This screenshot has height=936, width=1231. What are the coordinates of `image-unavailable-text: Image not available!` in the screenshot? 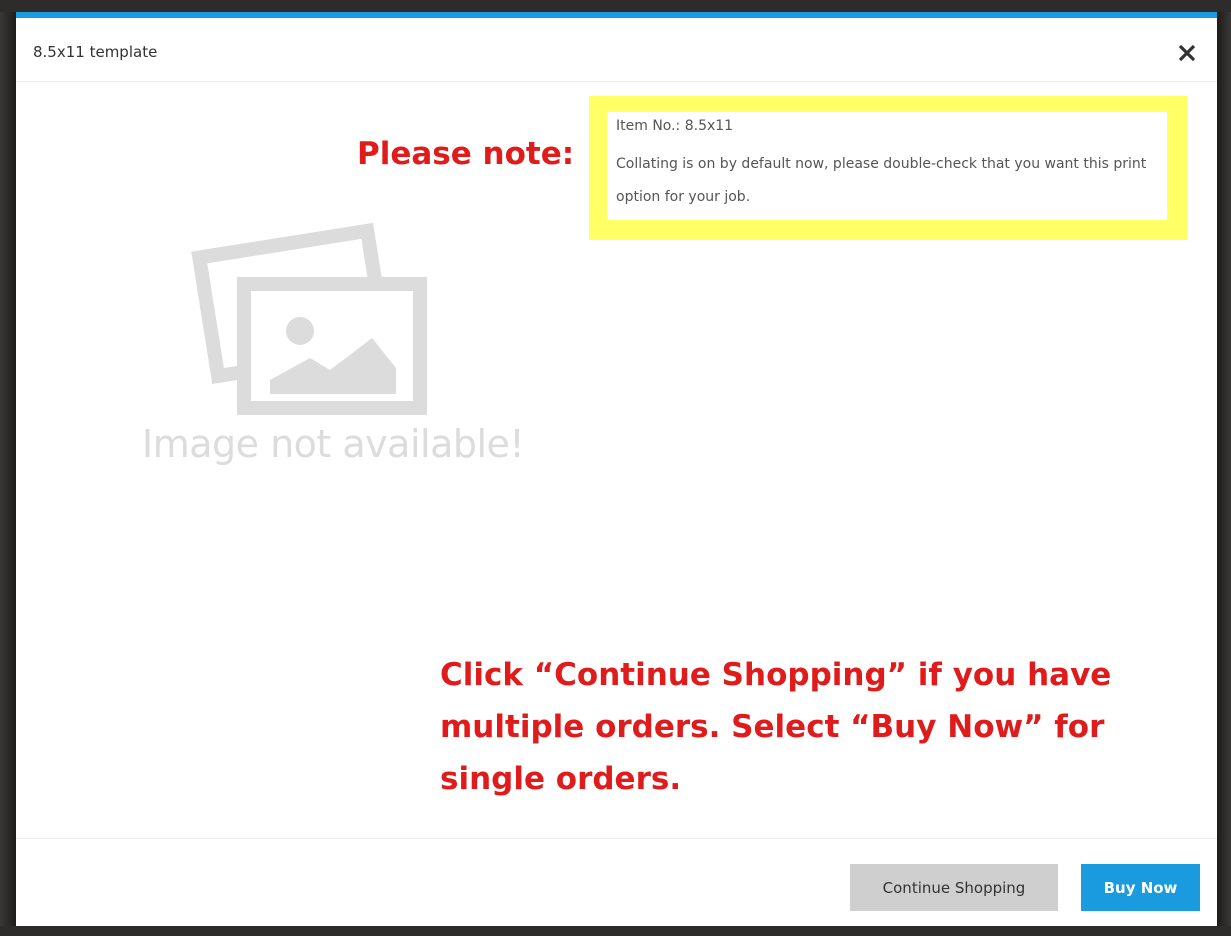 It's located at (333, 444).